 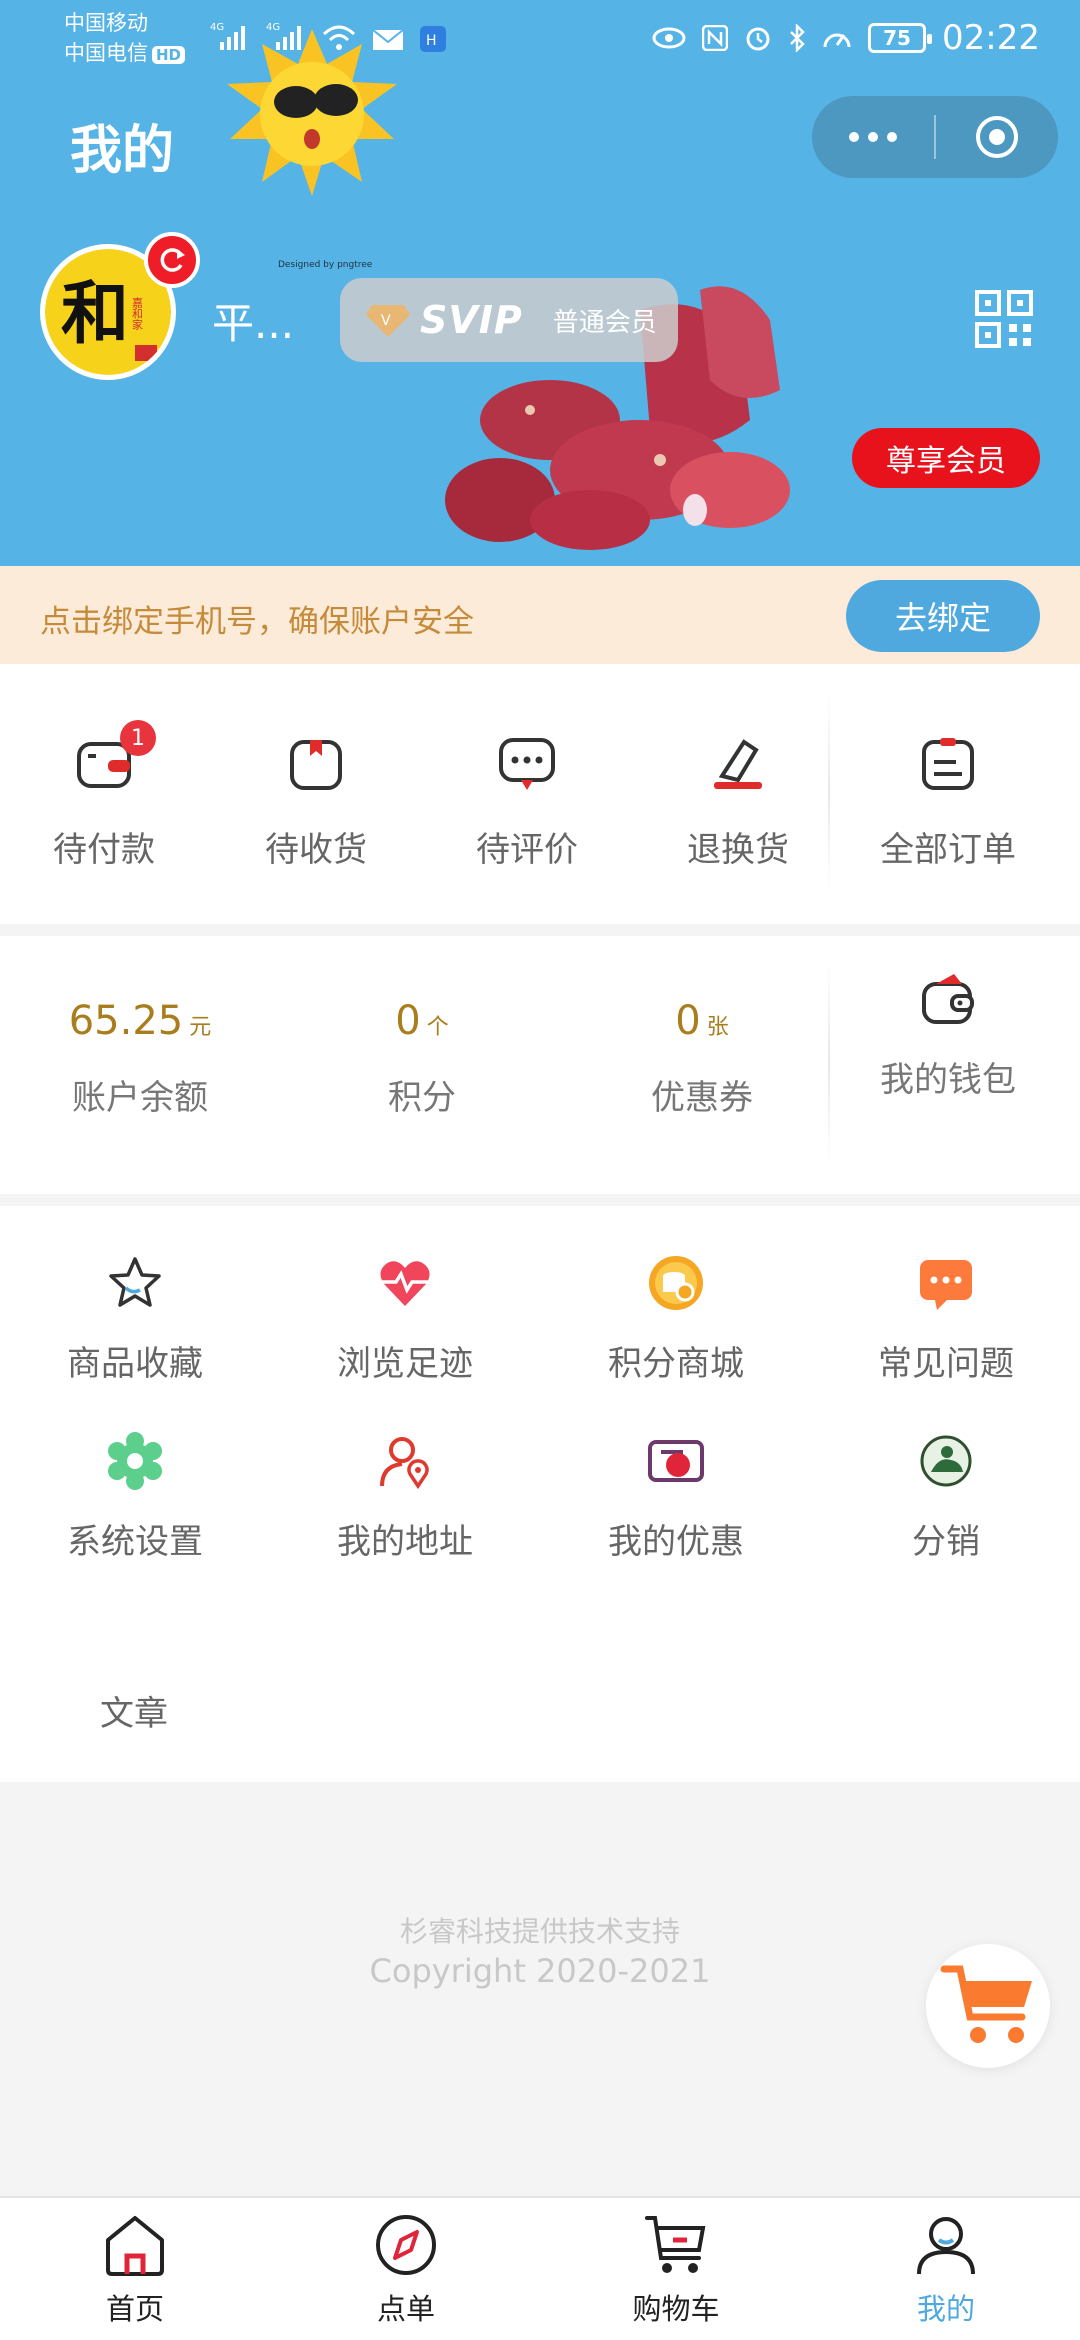 I want to click on floating-cart-button, so click(x=988, y=2006).